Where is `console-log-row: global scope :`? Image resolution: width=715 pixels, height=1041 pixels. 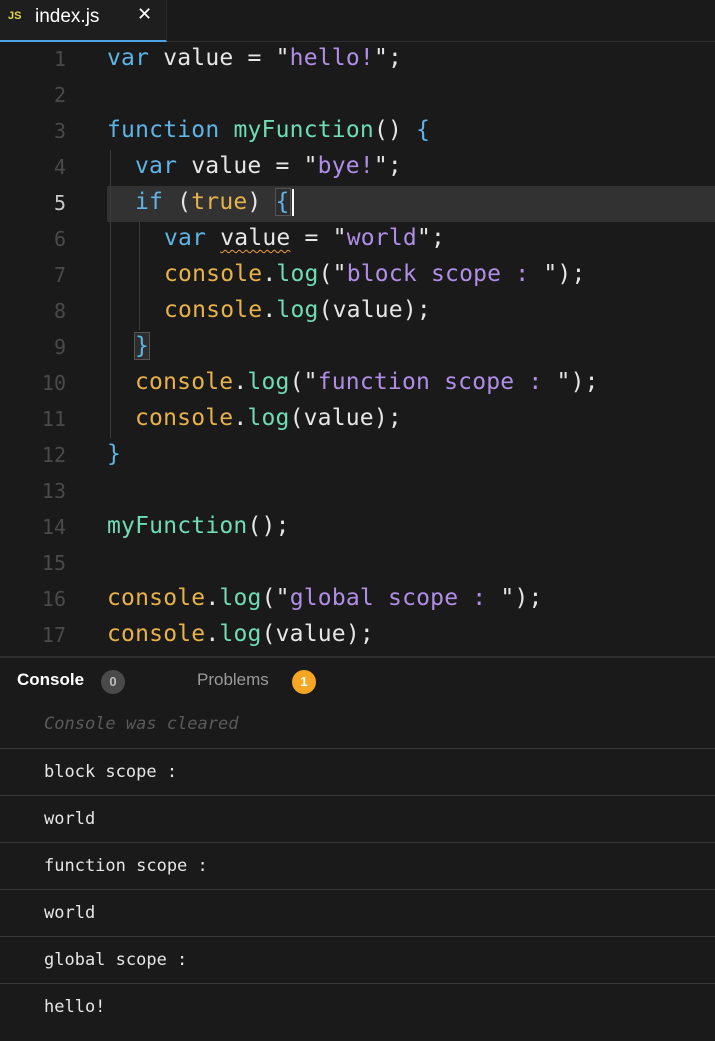 console-log-row: global scope : is located at coordinates (357, 959).